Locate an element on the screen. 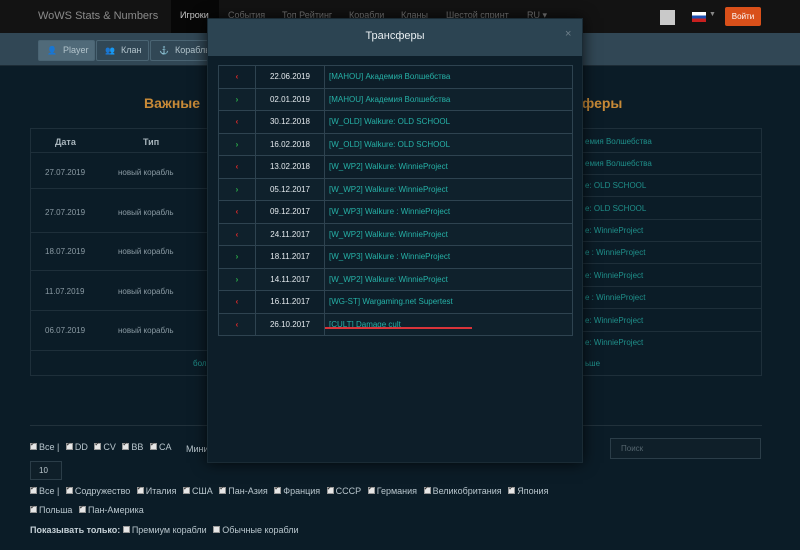 Image resolution: width=800 pixels, height=550 pixels. filter-japan: Япония is located at coordinates (528, 490).